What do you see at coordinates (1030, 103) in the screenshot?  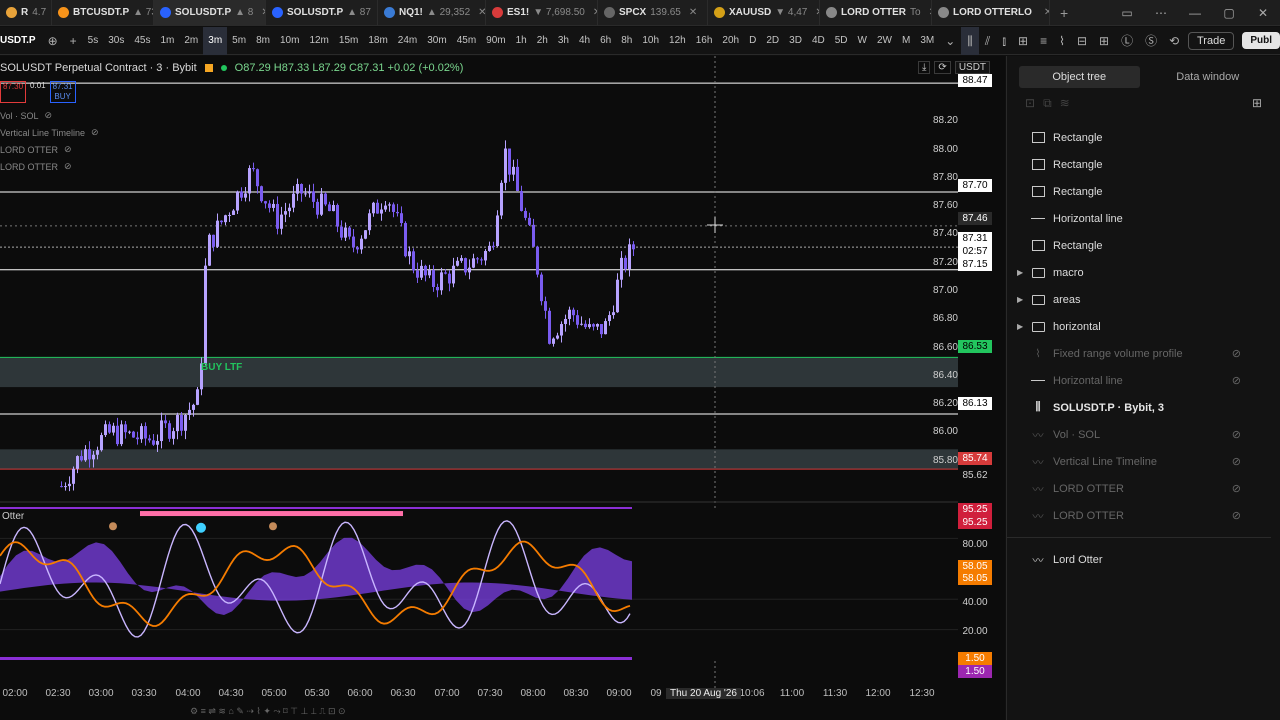 I see `new-folder-icon: ⊡` at bounding box center [1030, 103].